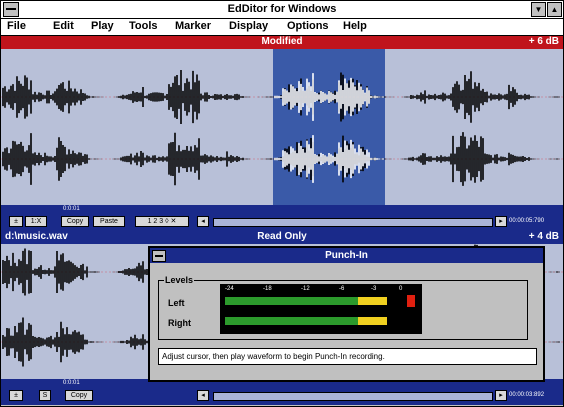 The height and width of the screenshot is (407, 564). What do you see at coordinates (229, 289) in the screenshot?
I see `scale-label: -24` at bounding box center [229, 289].